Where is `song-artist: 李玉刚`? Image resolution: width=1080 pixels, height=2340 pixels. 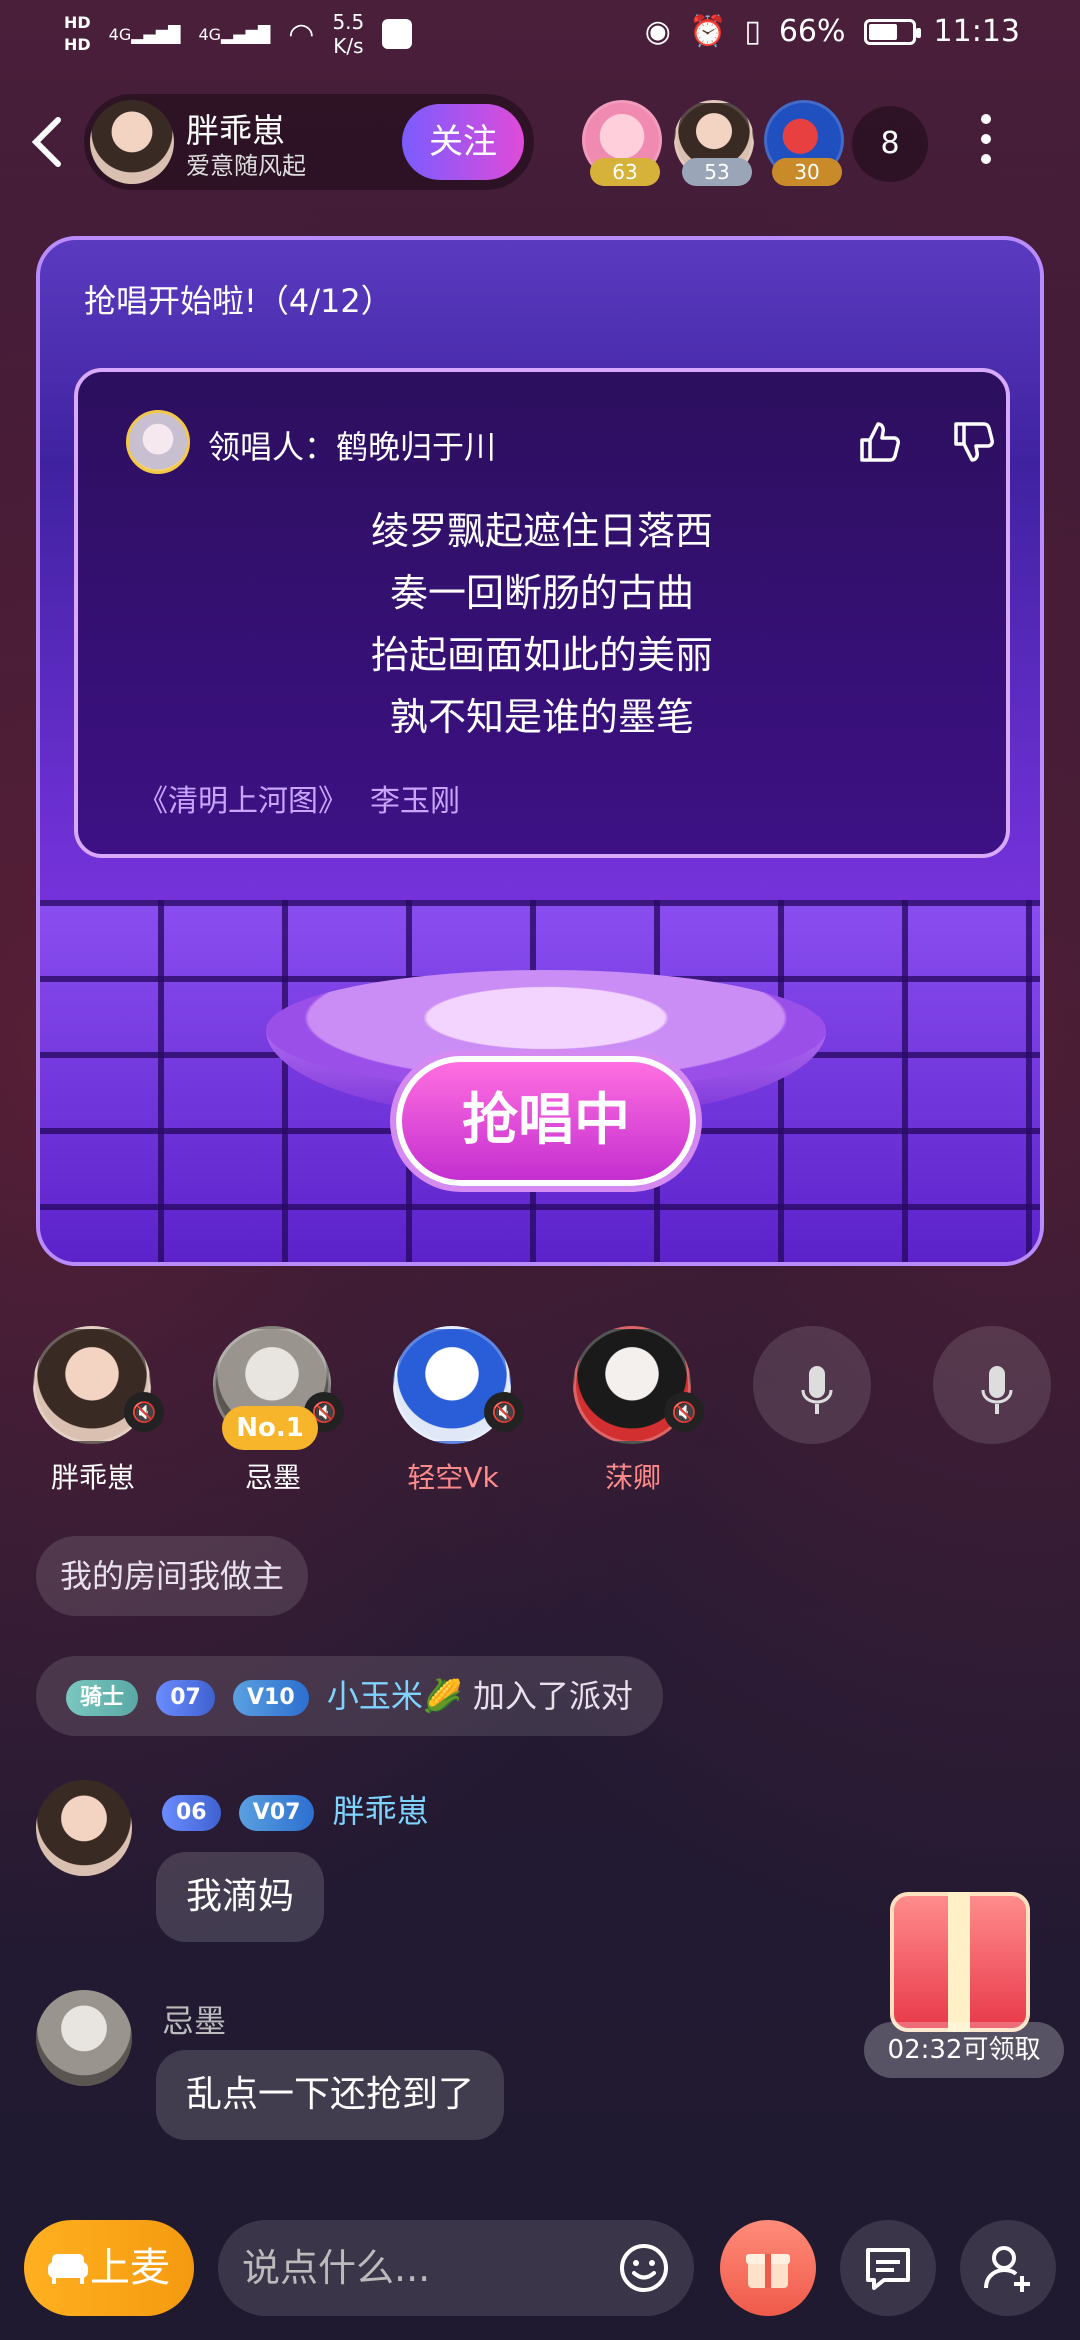 song-artist: 李玉刚 is located at coordinates (415, 801).